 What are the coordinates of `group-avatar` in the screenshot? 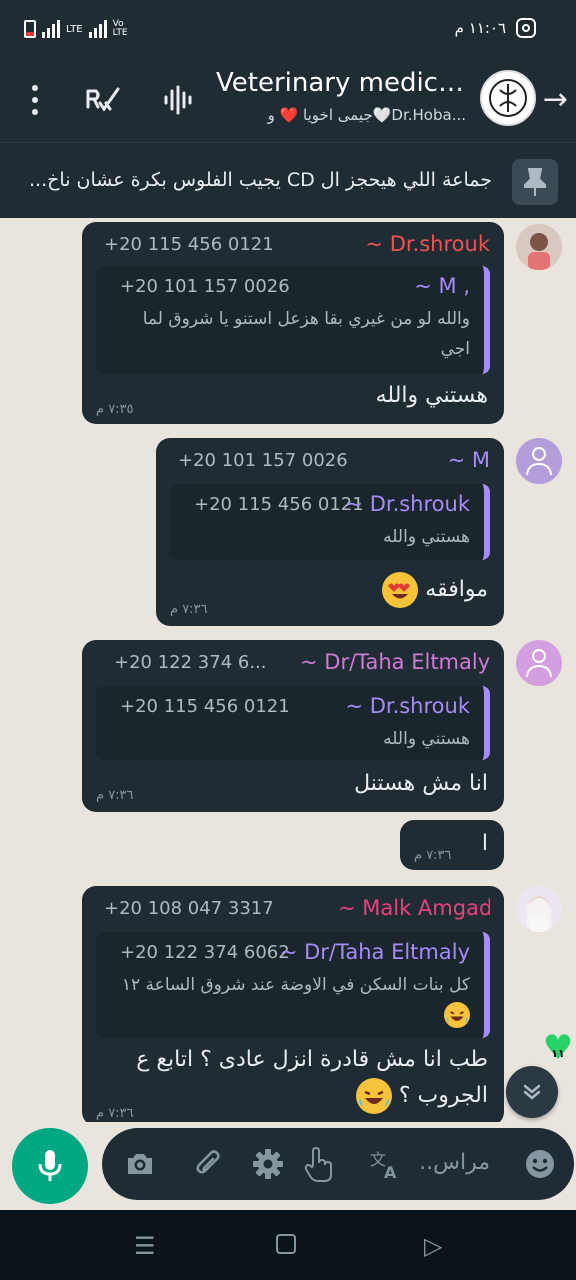 It's located at (508, 98).